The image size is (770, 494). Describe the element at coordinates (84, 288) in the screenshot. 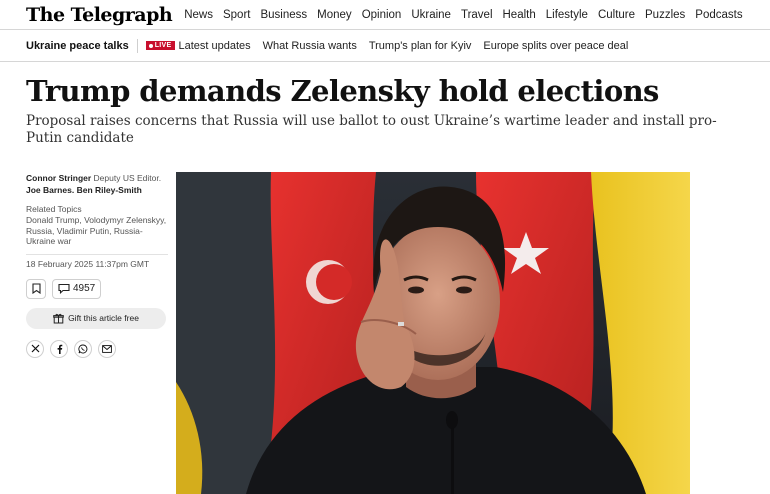

I see `comments-count: 4957` at that location.